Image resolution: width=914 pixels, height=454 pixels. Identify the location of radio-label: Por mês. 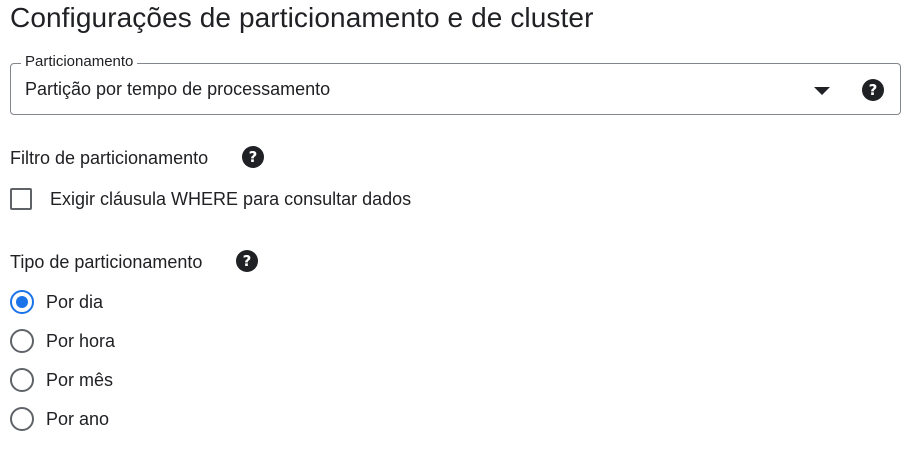
(80, 379).